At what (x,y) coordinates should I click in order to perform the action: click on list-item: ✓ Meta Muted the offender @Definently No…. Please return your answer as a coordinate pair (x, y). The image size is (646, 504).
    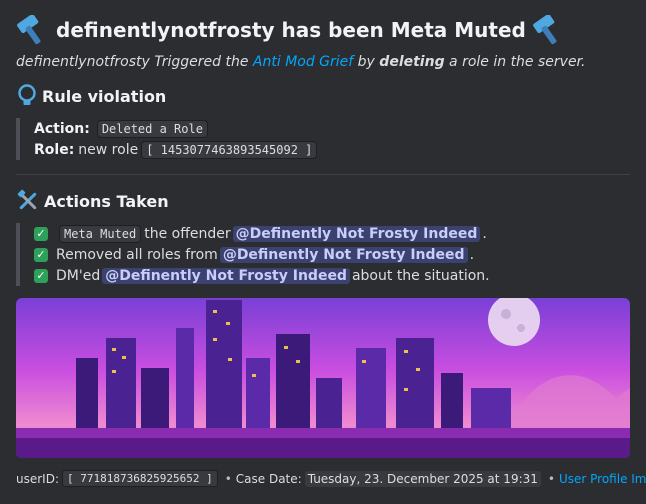
    Looking at the image, I should click on (332, 233).